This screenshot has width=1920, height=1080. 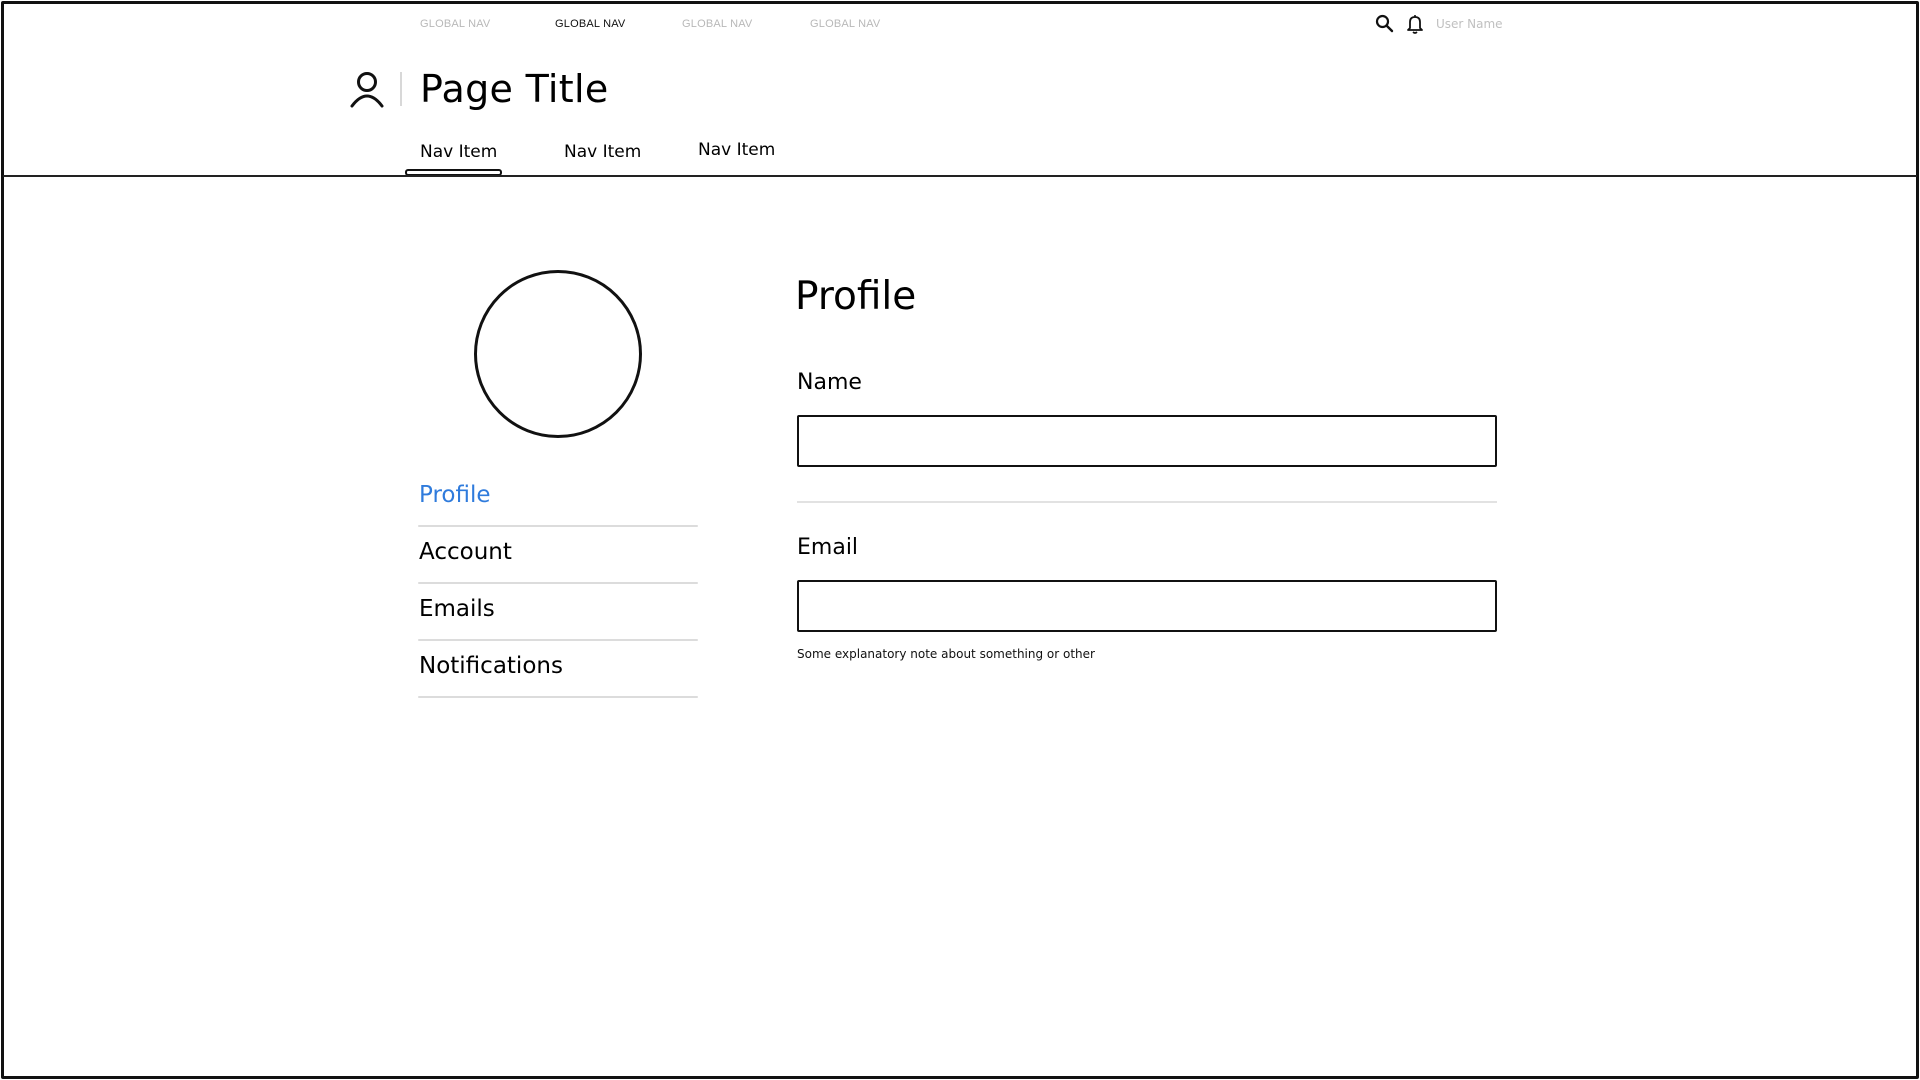 I want to click on global-nav-item-4: GLOBAL NAV, so click(x=845, y=24).